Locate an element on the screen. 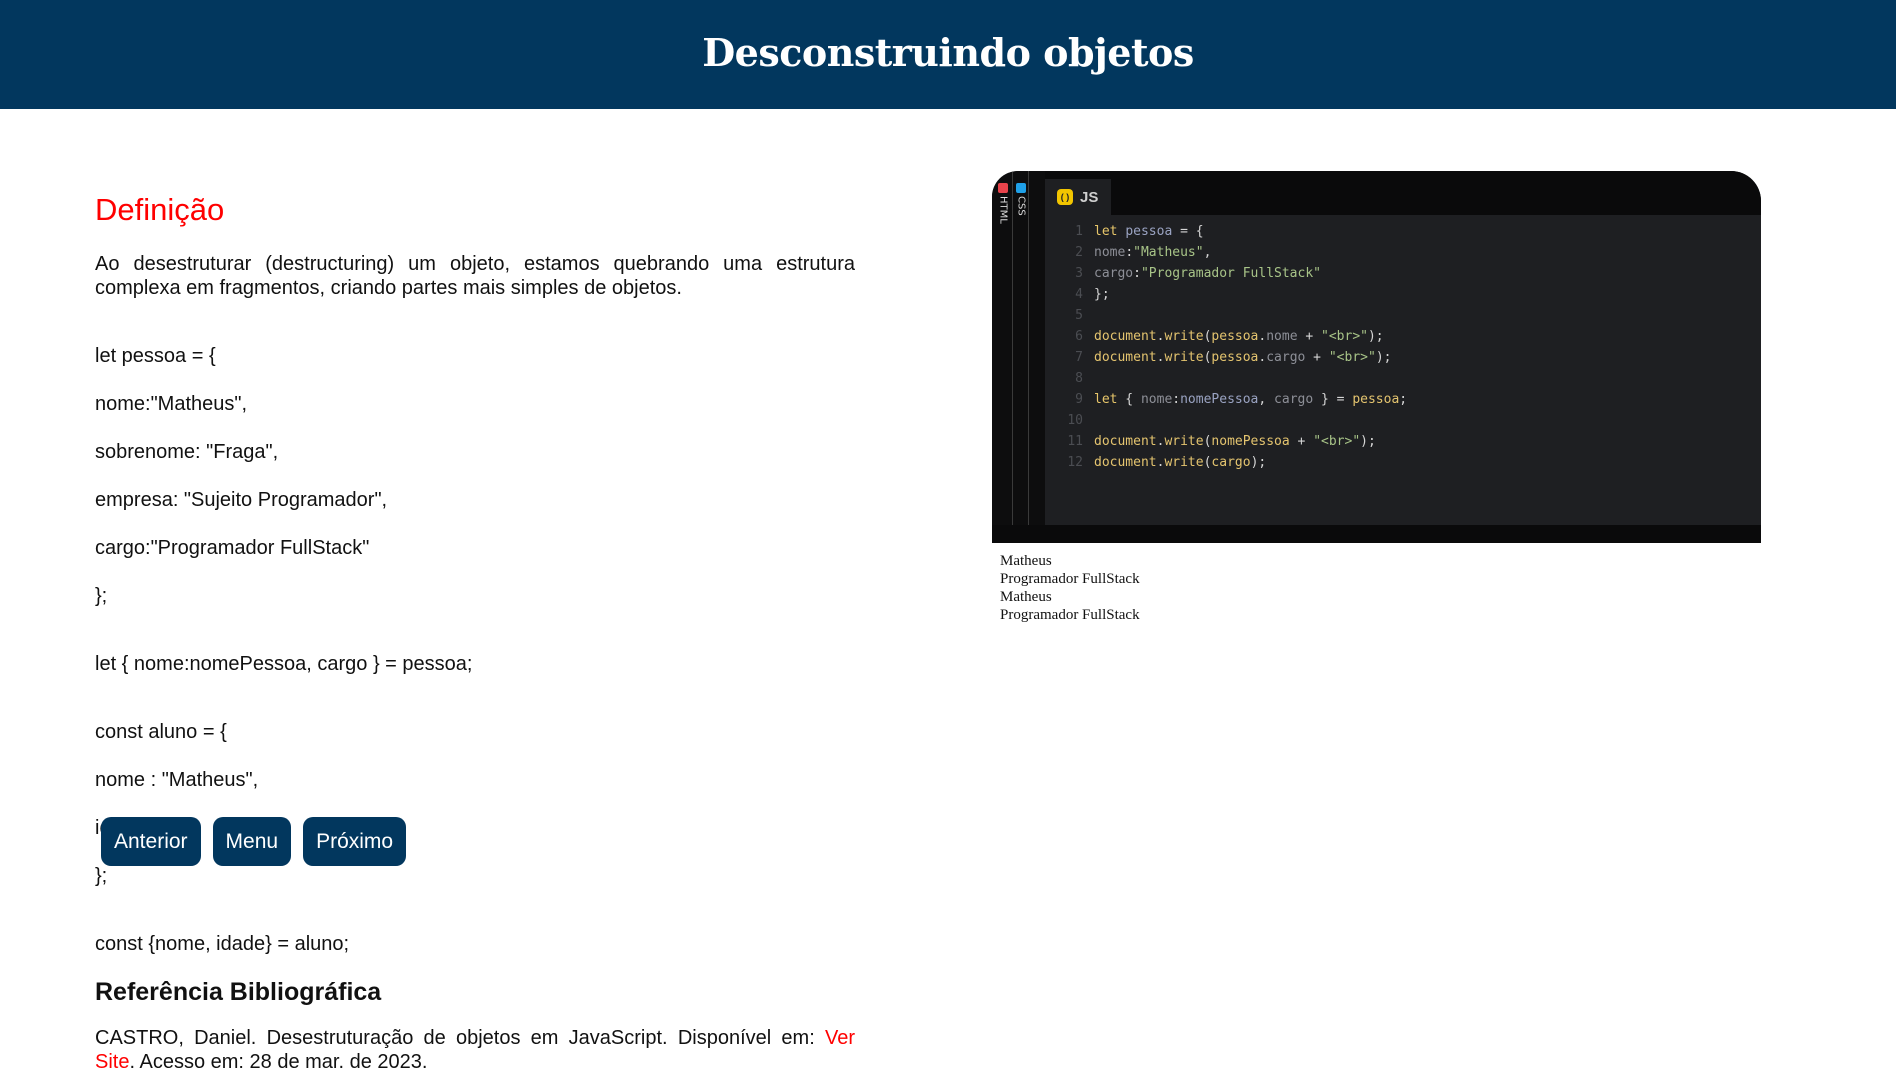  line-number: 7 is located at coordinates (1079, 357).